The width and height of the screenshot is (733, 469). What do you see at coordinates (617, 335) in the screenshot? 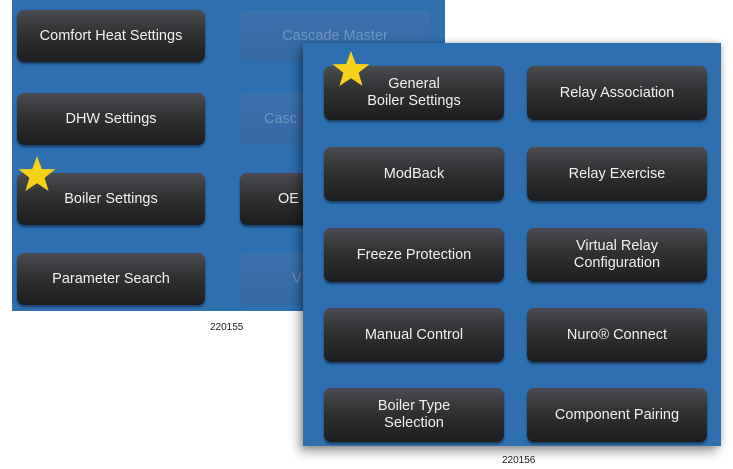
I see `nuro-connect-button: Nuro® Connect` at bounding box center [617, 335].